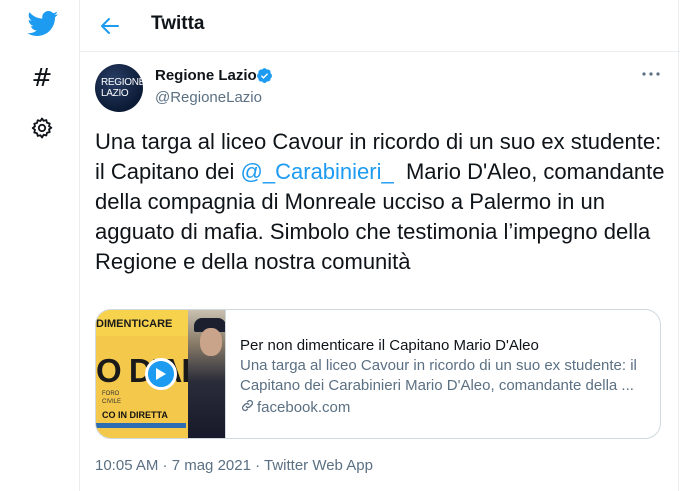  What do you see at coordinates (295, 407) in the screenshot?
I see `card-domain: facebook.com` at bounding box center [295, 407].